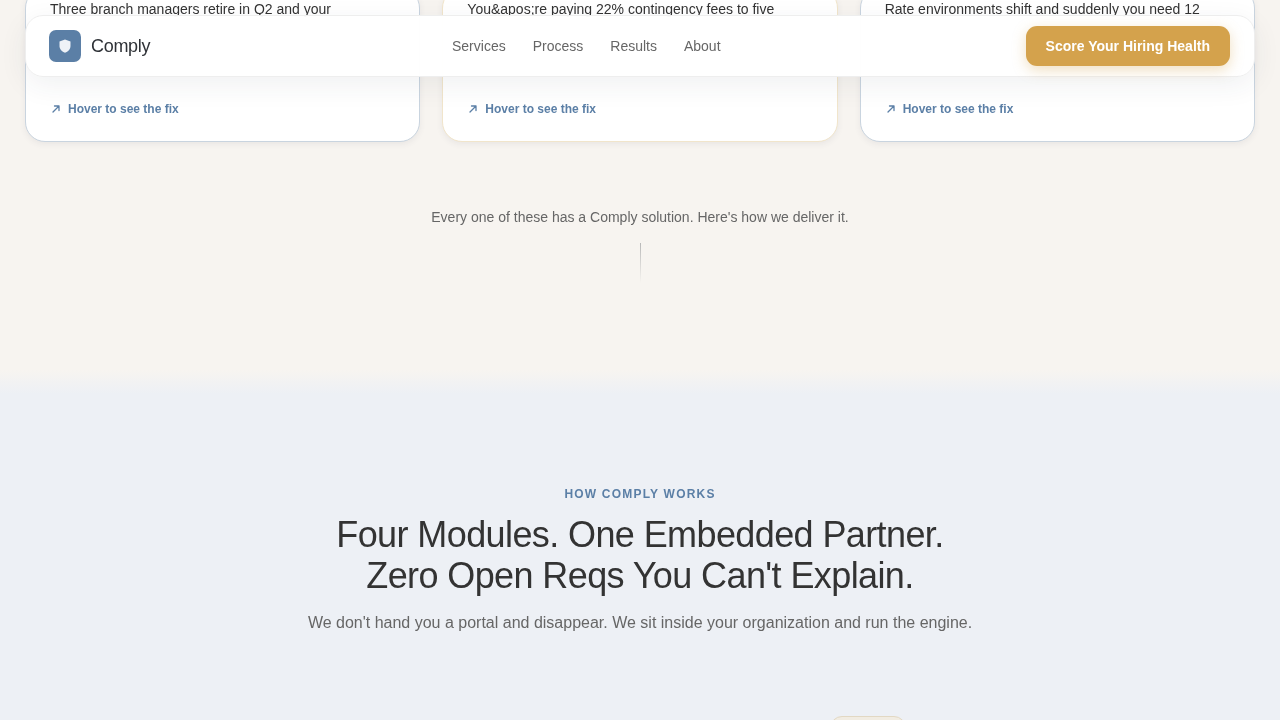 This screenshot has width=1280, height=720. I want to click on shield-icon, so click(65, 46).